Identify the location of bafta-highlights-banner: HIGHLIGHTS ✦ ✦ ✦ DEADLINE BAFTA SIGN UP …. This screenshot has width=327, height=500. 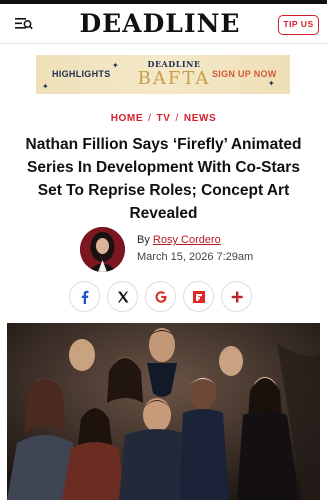
(163, 74).